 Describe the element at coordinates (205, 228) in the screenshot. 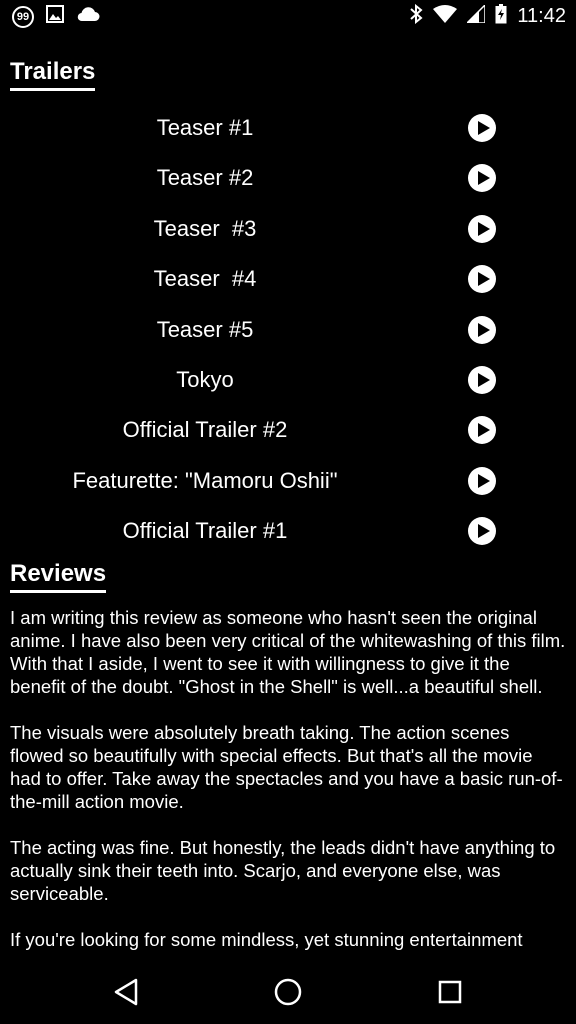

I see `trailer-label: Teaser #3` at that location.